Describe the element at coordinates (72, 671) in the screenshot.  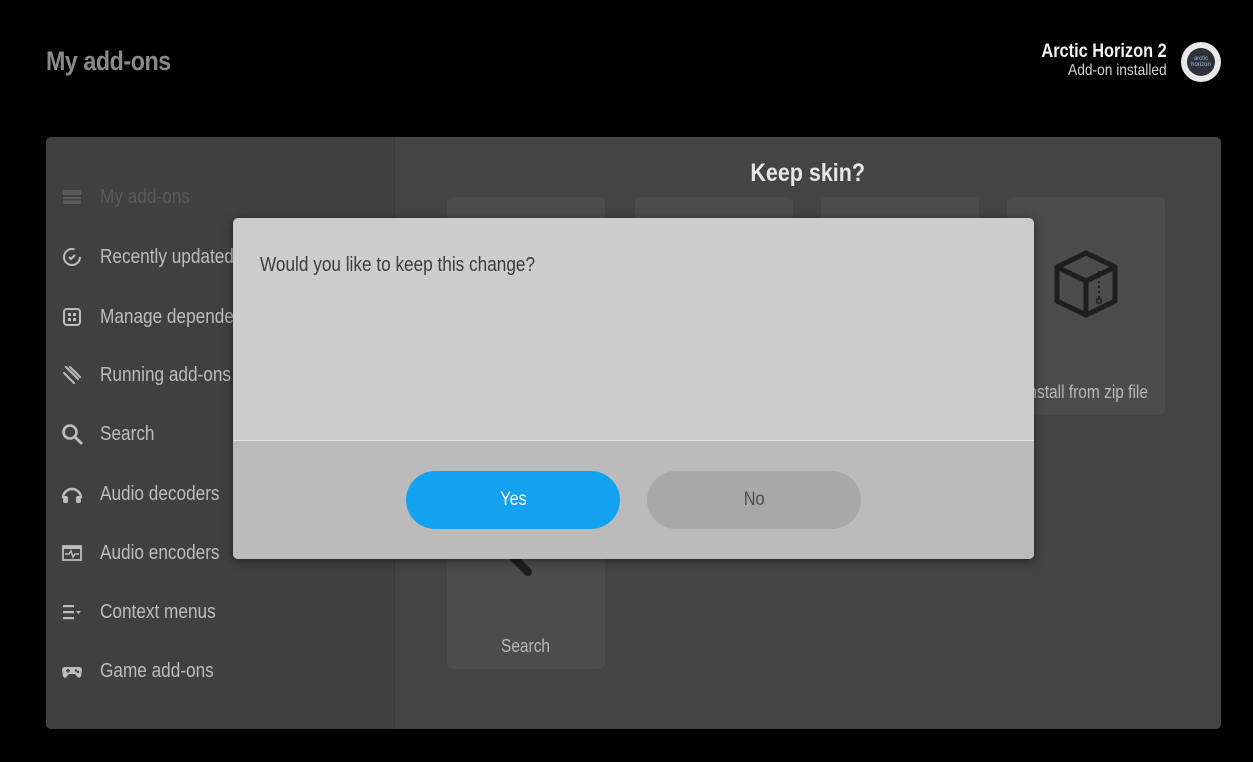
I see `gamepad-icon` at that location.